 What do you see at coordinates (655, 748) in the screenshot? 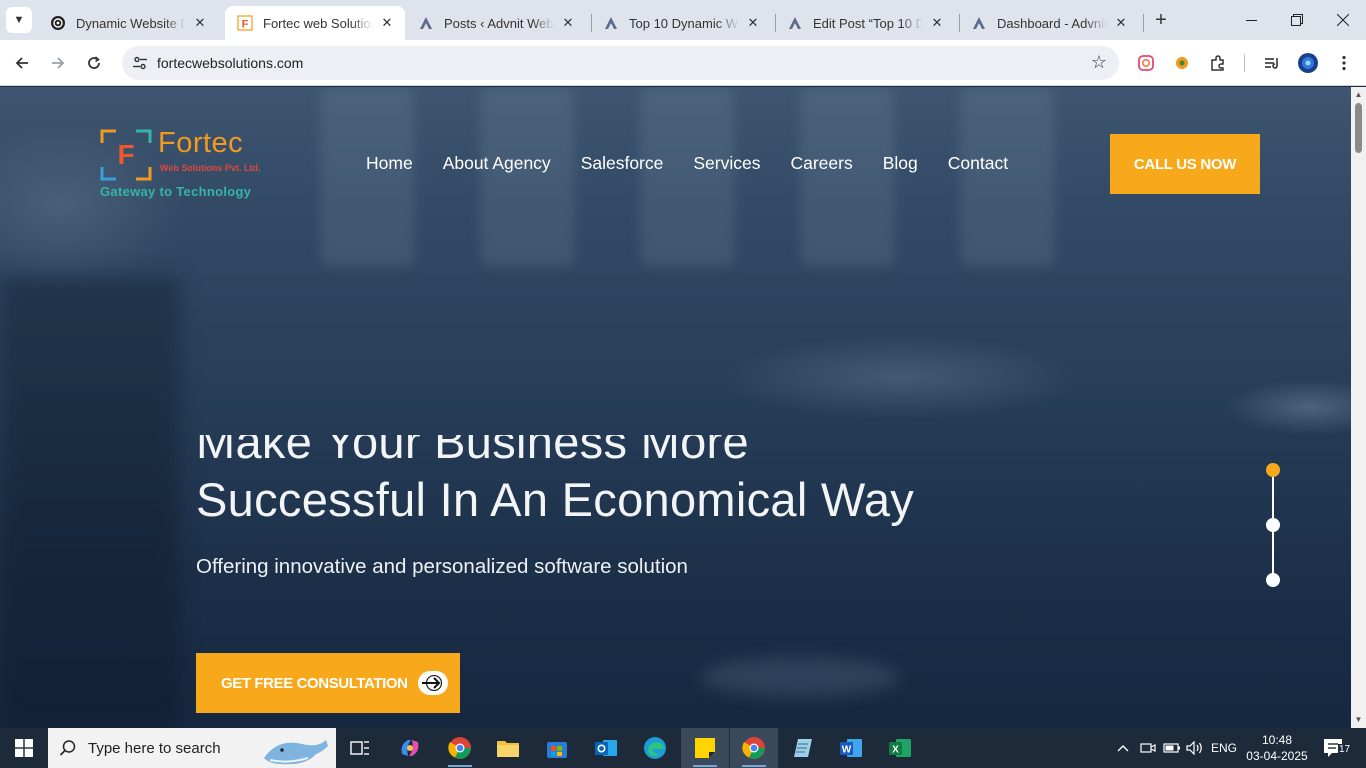
I see `edge-icon` at bounding box center [655, 748].